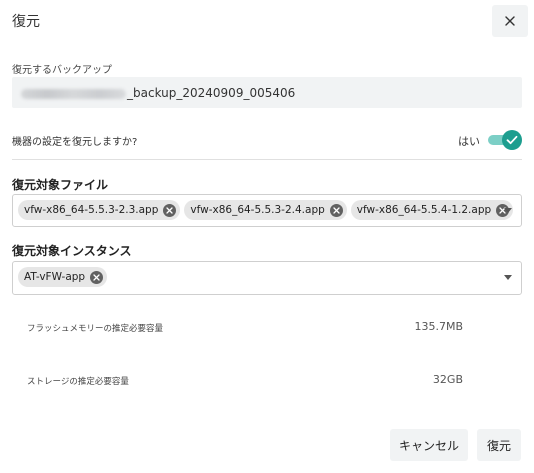 The height and width of the screenshot is (473, 534). Describe the element at coordinates (512, 140) in the screenshot. I see `check-icon` at that location.